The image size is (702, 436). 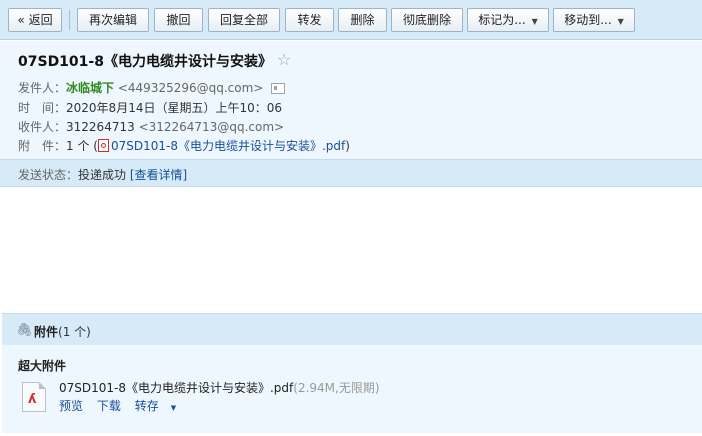 I want to click on save-to-dropdown: 转存 ▼, so click(x=160, y=406).